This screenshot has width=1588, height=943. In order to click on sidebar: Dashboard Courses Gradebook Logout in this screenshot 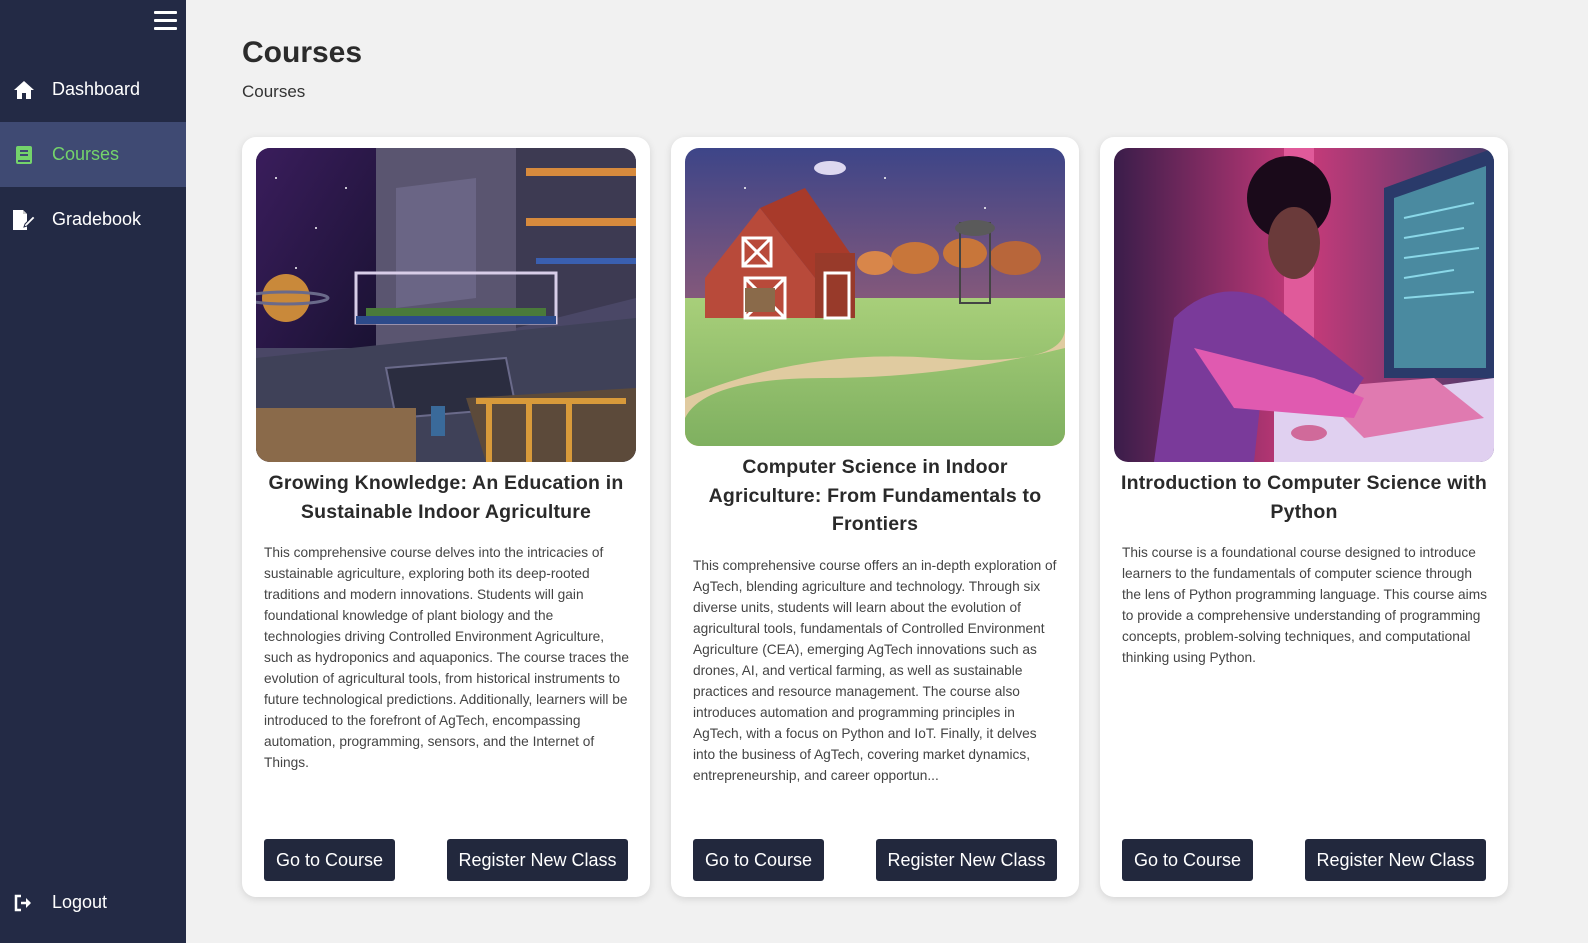, I will do `click(93, 471)`.